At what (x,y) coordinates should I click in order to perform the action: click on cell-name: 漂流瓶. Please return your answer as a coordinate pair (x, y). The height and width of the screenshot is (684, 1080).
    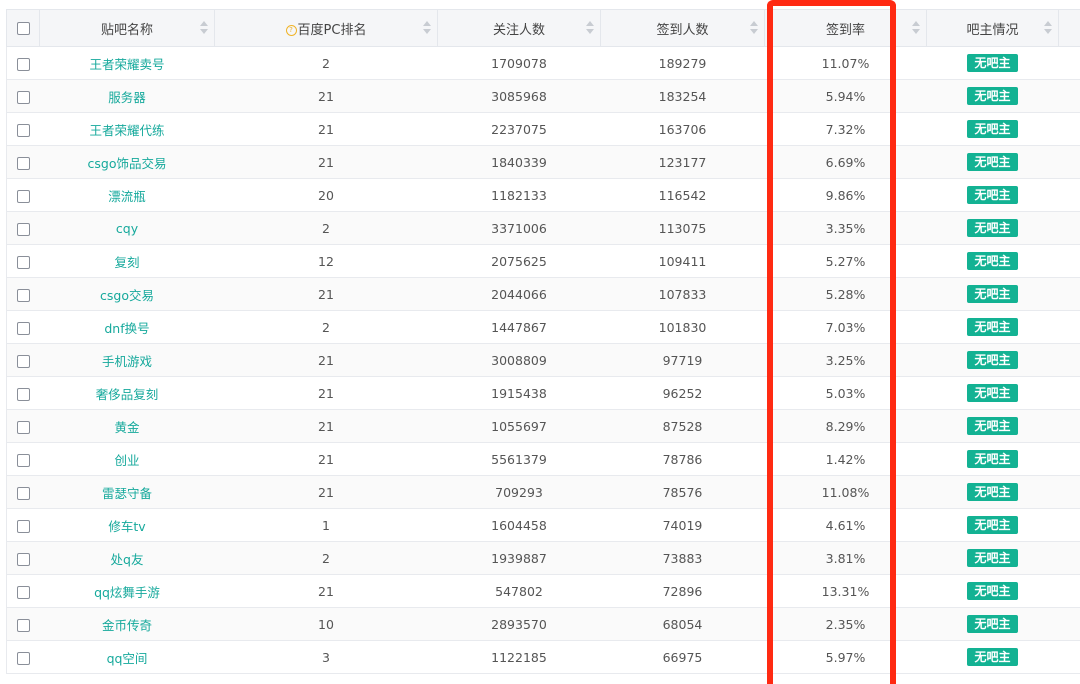
    Looking at the image, I should click on (127, 195).